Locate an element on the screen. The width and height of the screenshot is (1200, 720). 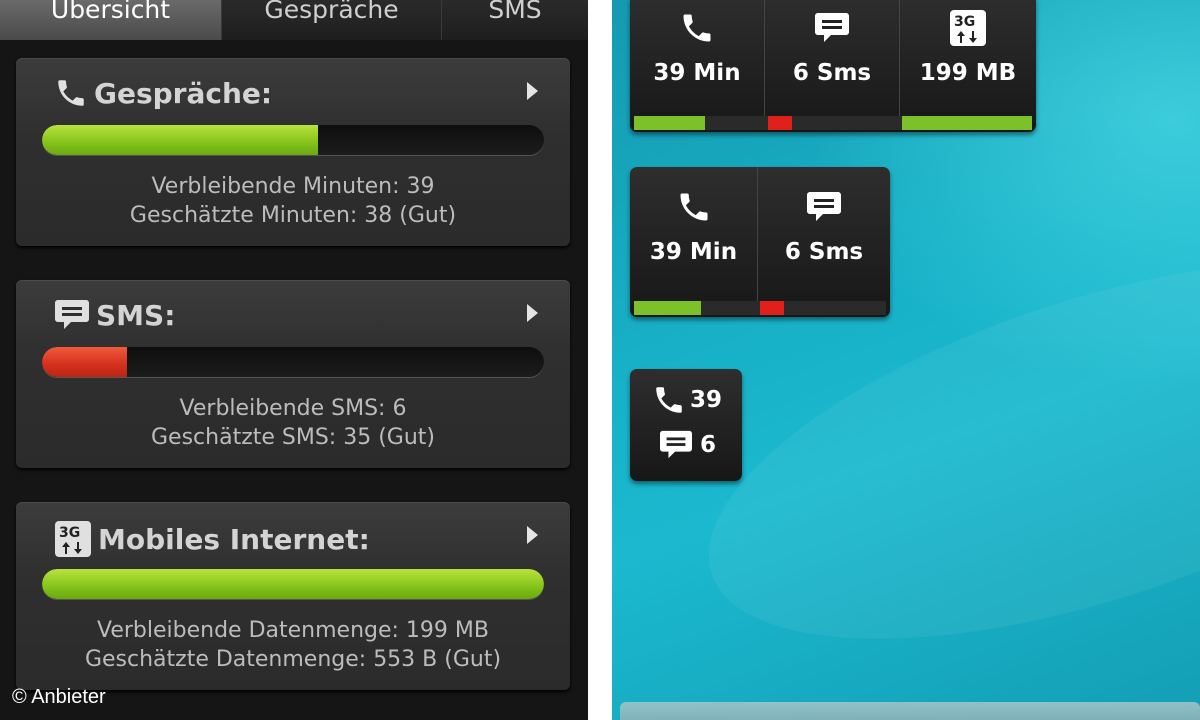
widget-small: 39 6 is located at coordinates (686, 425).